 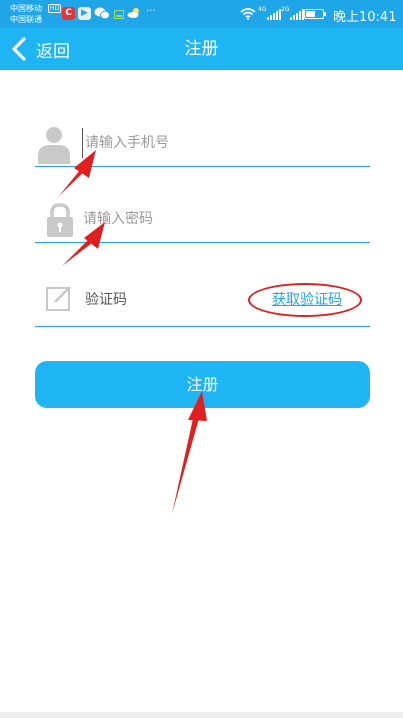 What do you see at coordinates (26, 19) in the screenshot?
I see `carrier-2-label: 中国联通` at bounding box center [26, 19].